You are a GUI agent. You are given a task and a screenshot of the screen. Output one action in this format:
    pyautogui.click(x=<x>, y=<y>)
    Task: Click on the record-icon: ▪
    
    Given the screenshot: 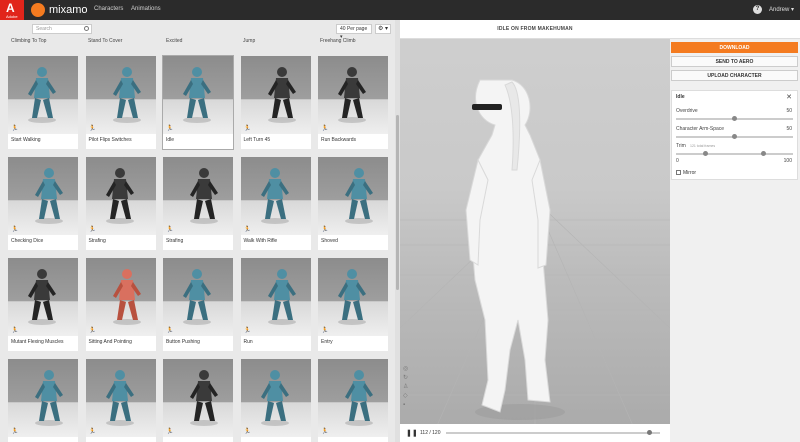 What is the action you would take?
    pyautogui.click(x=405, y=405)
    